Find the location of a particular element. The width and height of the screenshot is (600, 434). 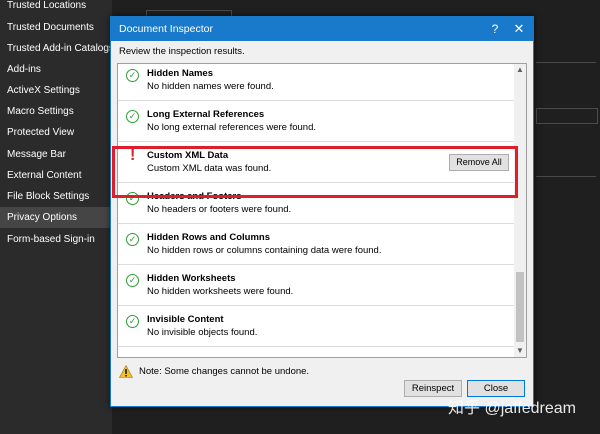

sidebar-item-add-ins: Add-ins is located at coordinates (56, 69).